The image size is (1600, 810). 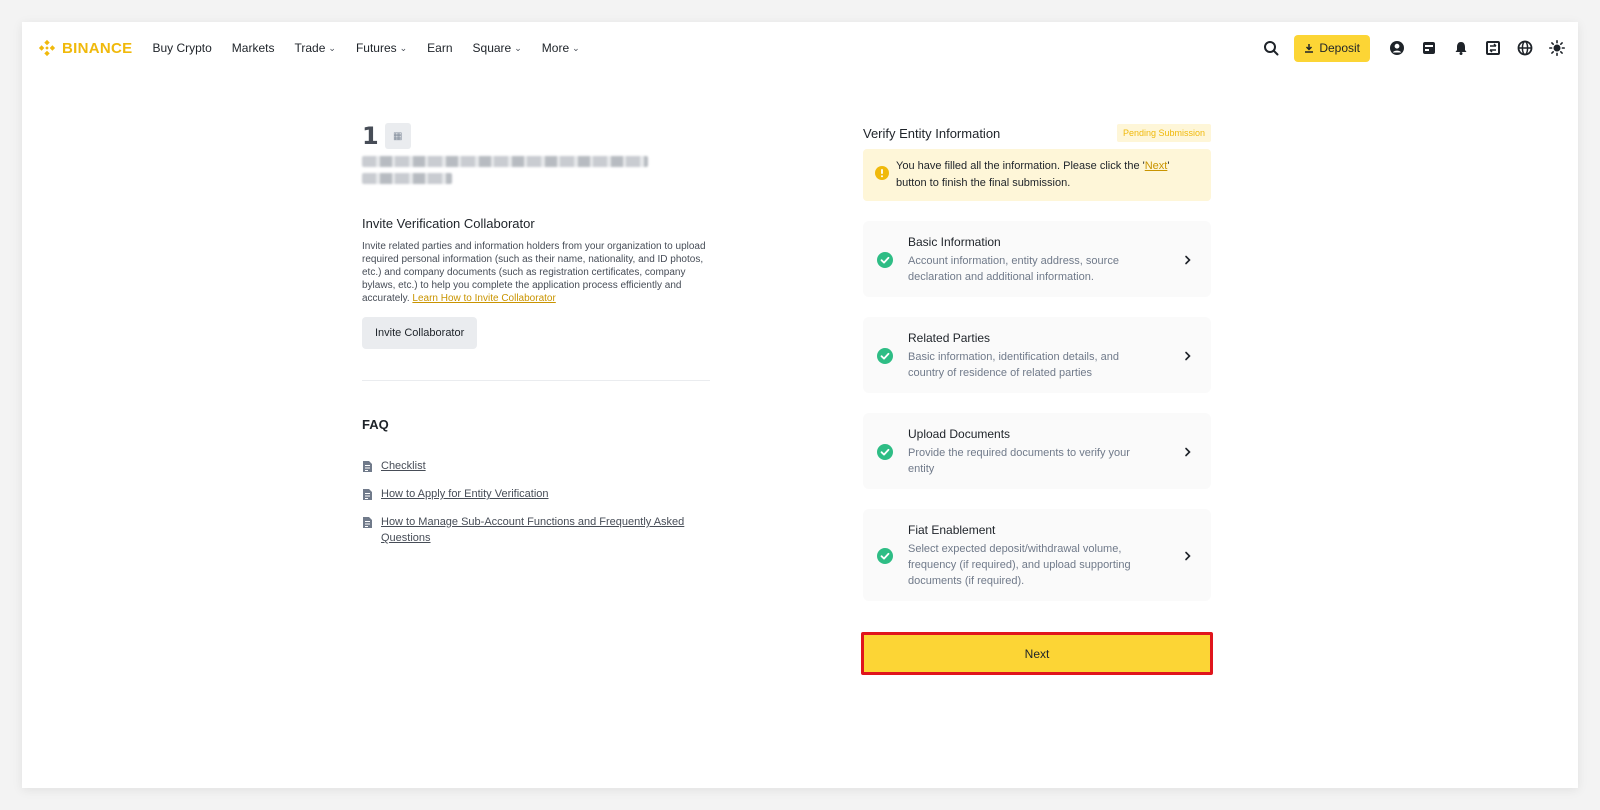 I want to click on deposit-button: Deposit, so click(x=1332, y=48).